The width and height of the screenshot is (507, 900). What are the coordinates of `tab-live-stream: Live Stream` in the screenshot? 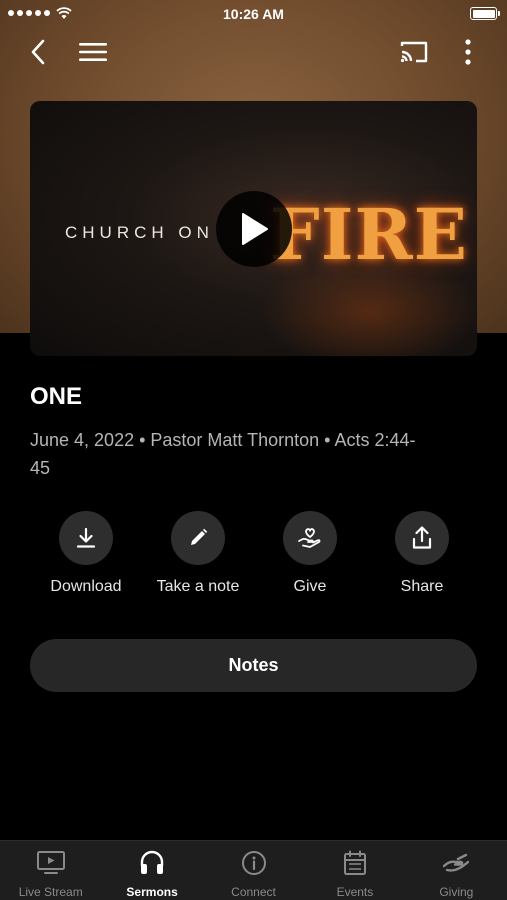 It's located at (50, 870).